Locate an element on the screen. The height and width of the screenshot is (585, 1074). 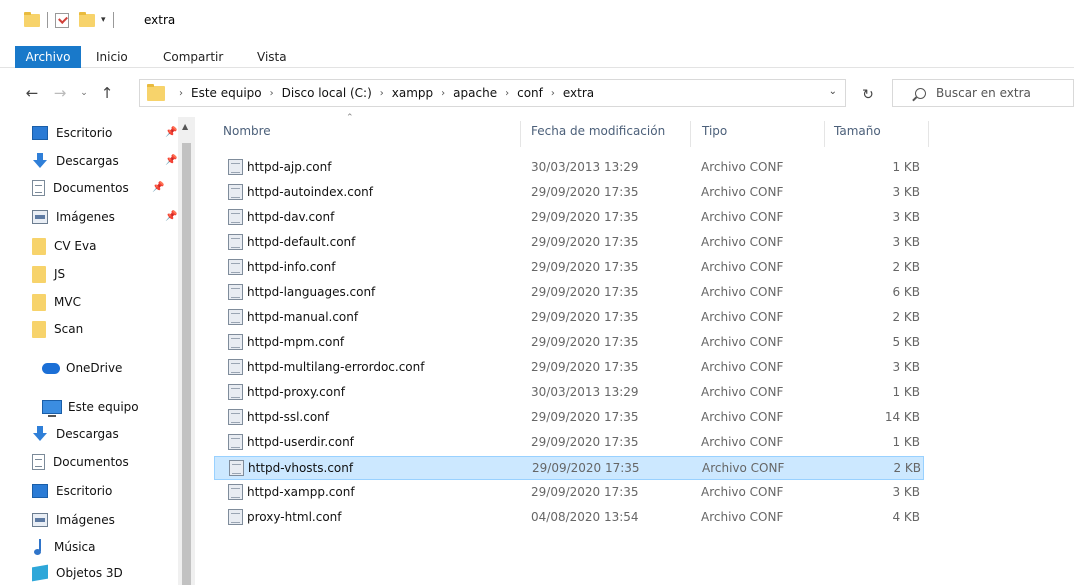
sidebar-item-js: JS is located at coordinates (48, 274).